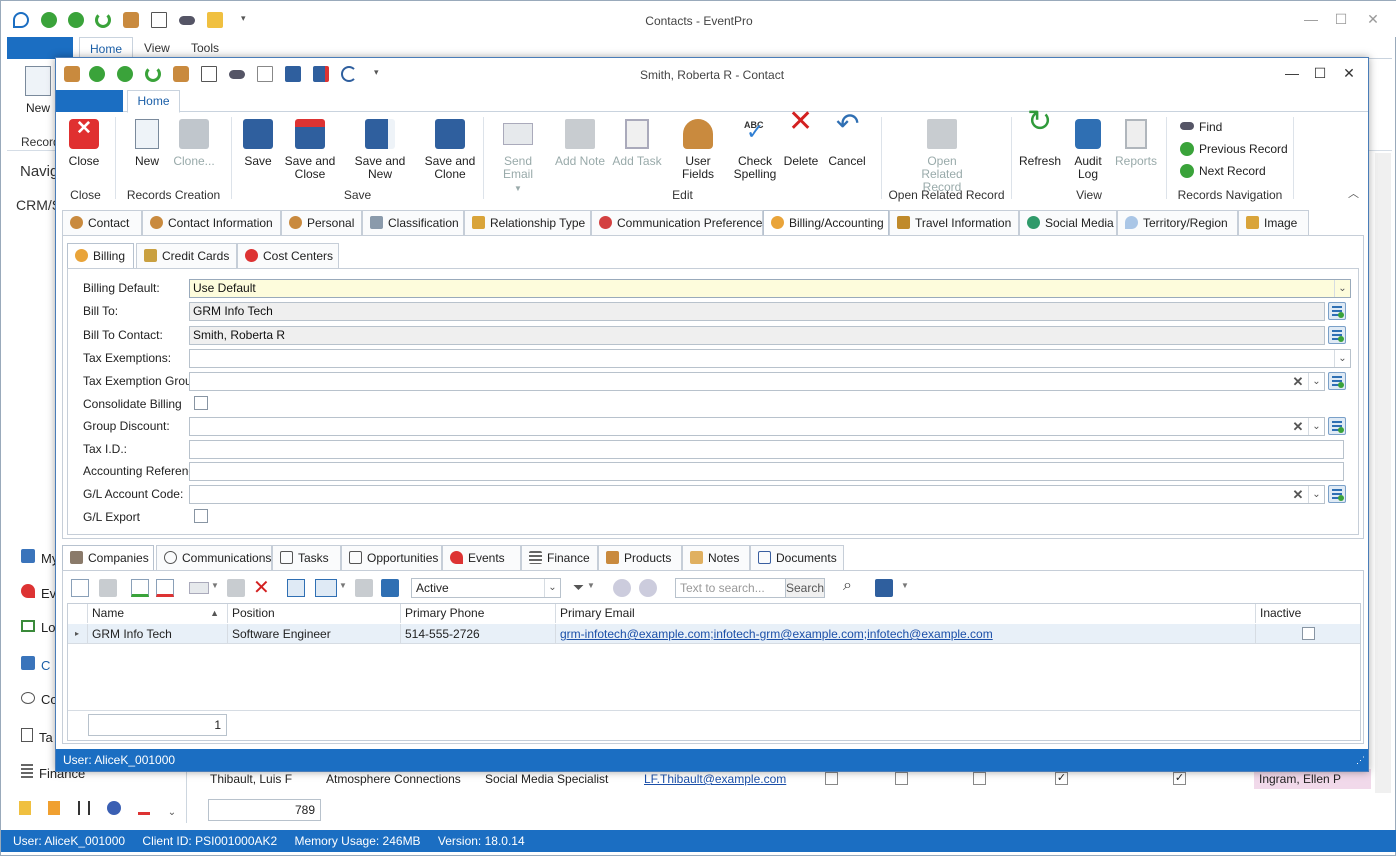 The height and width of the screenshot is (856, 1396). Describe the element at coordinates (757, 335) in the screenshot. I see `bill-to-contact-field: Smith, Roberta R` at that location.